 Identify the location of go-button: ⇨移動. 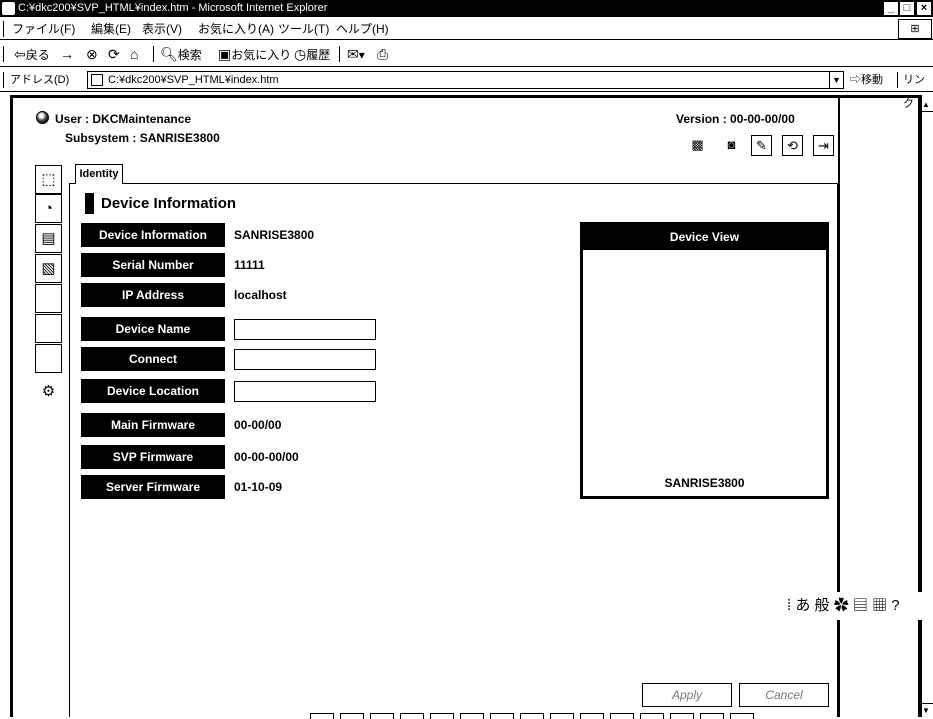
(866, 80).